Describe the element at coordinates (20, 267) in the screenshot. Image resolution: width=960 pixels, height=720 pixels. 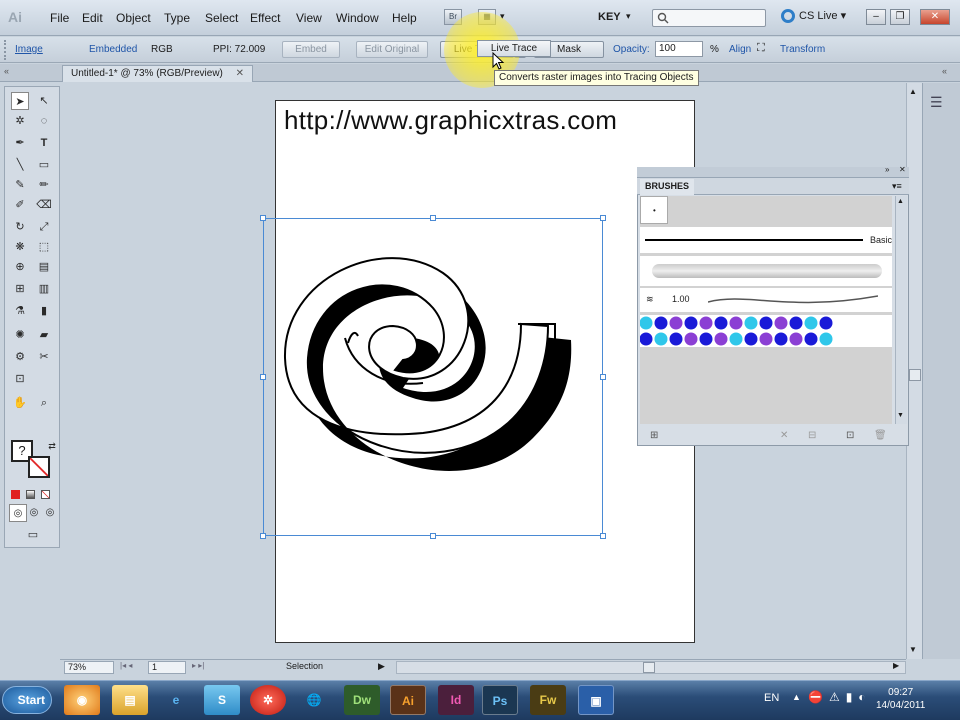
I see `shape-builder-tool-icon: ⊕` at that location.